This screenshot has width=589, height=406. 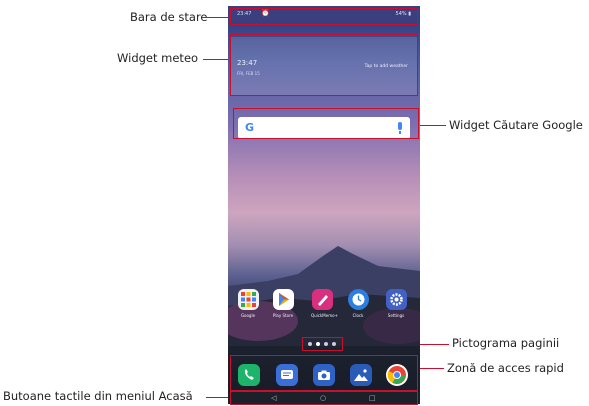 I want to click on app-quickmemo: QuickMemo+, so click(x=324, y=303).